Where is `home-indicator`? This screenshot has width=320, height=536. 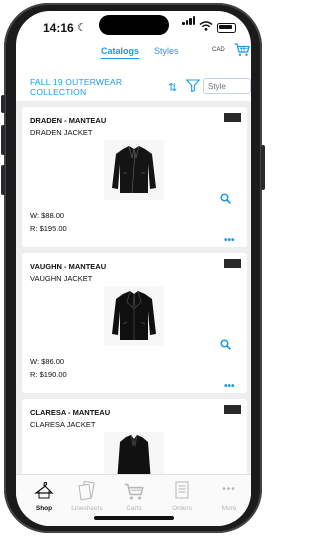
home-indicator is located at coordinates (134, 518).